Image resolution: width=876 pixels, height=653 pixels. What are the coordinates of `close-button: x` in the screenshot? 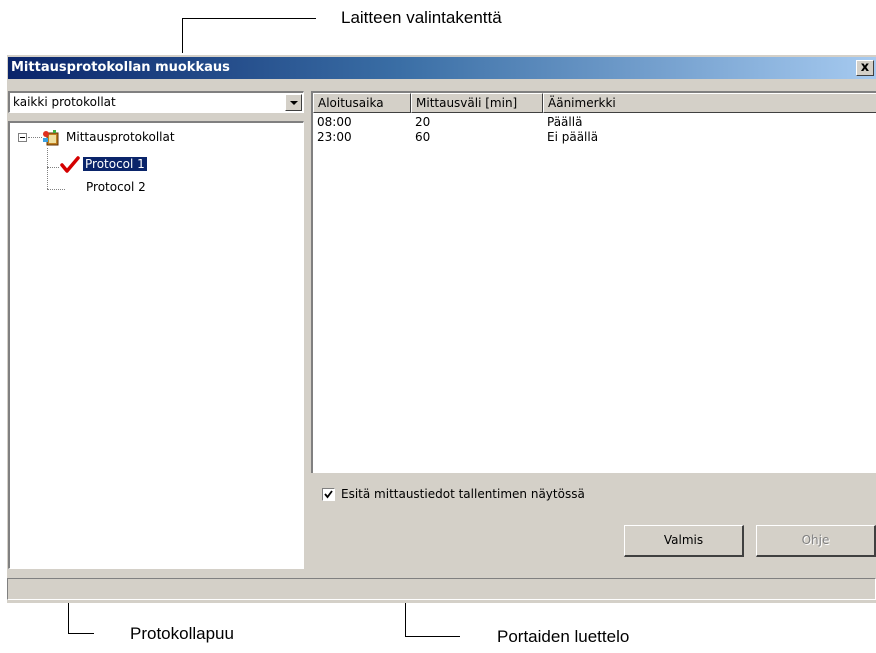 It's located at (865, 68).